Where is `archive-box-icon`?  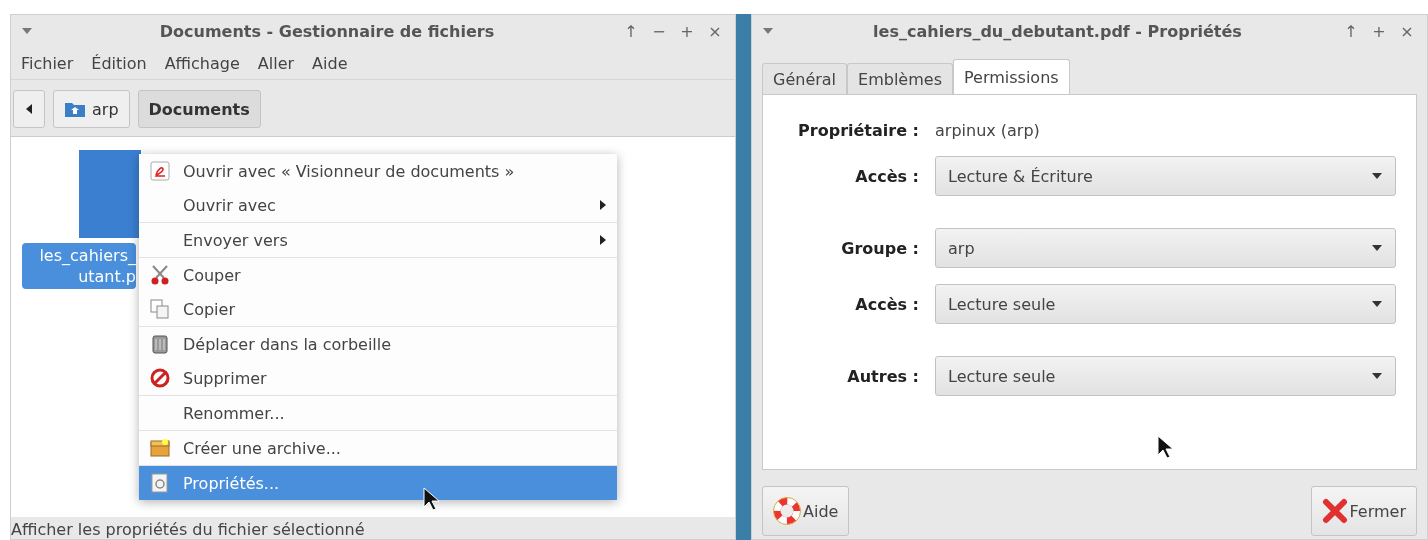 archive-box-icon is located at coordinates (160, 448).